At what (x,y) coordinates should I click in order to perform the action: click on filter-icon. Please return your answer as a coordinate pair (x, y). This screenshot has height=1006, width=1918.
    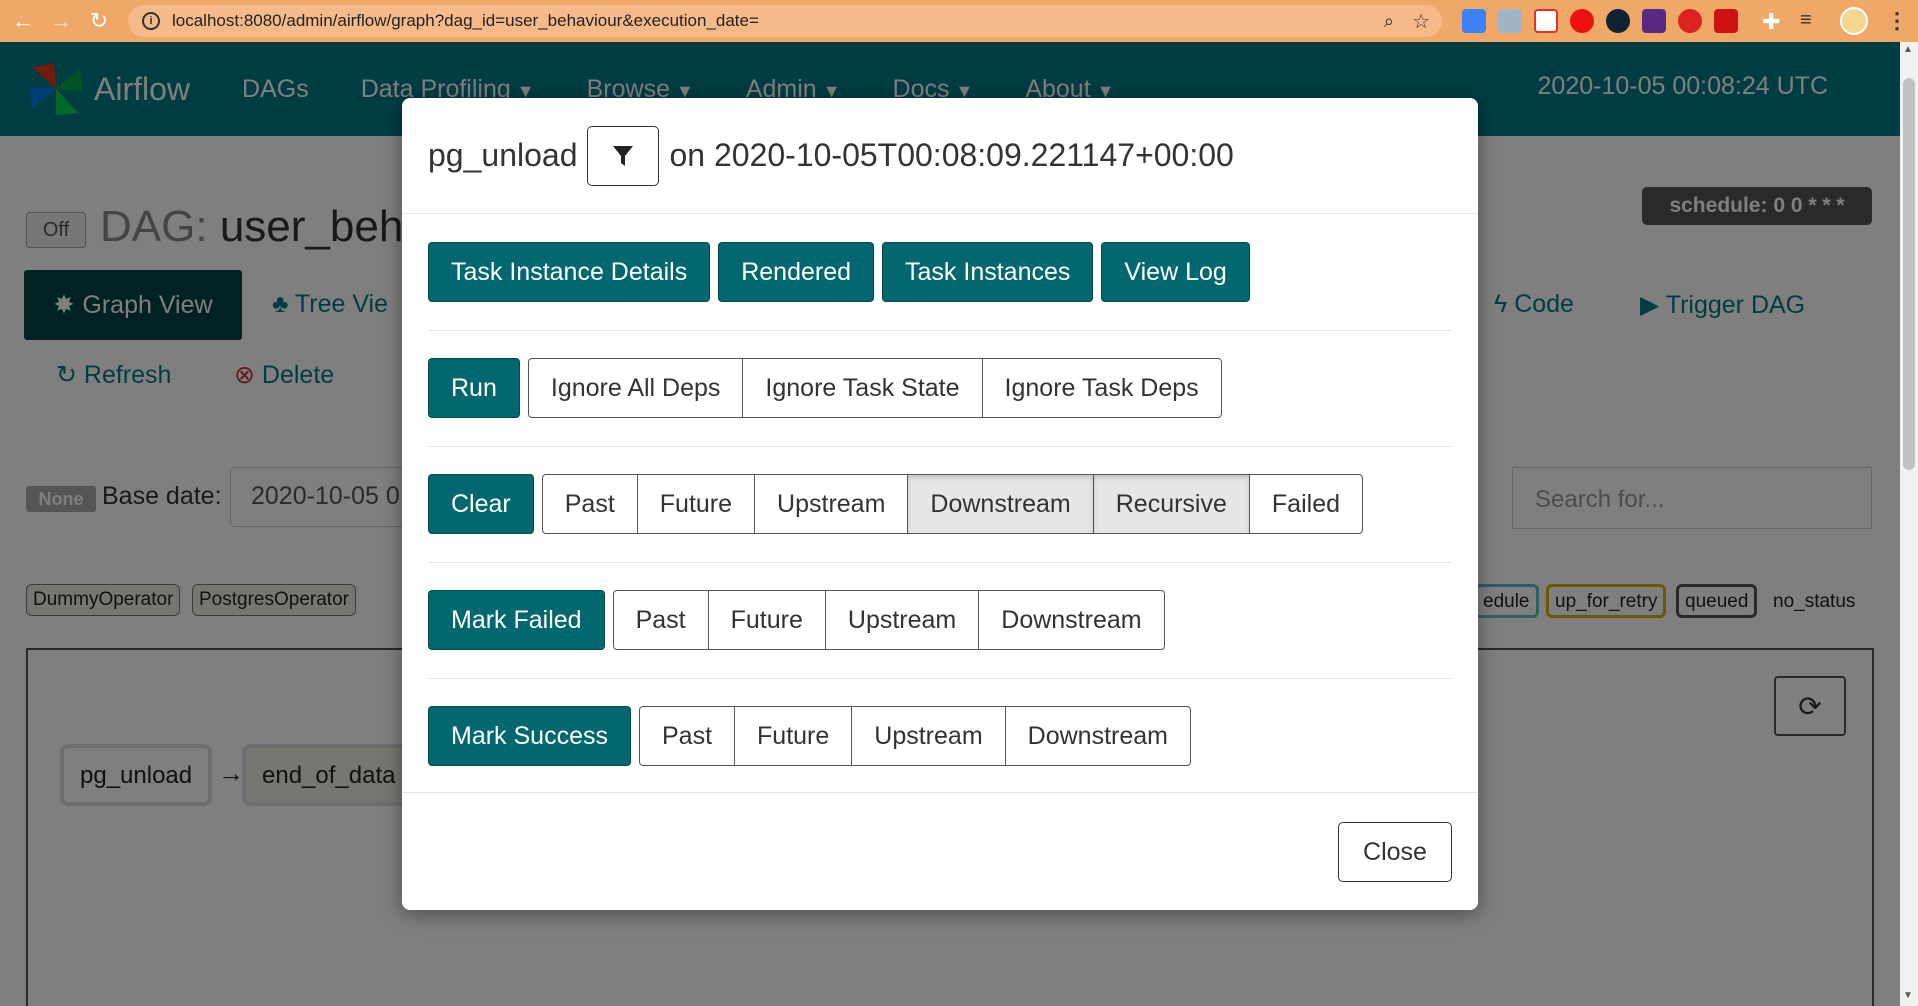
    Looking at the image, I should click on (623, 155).